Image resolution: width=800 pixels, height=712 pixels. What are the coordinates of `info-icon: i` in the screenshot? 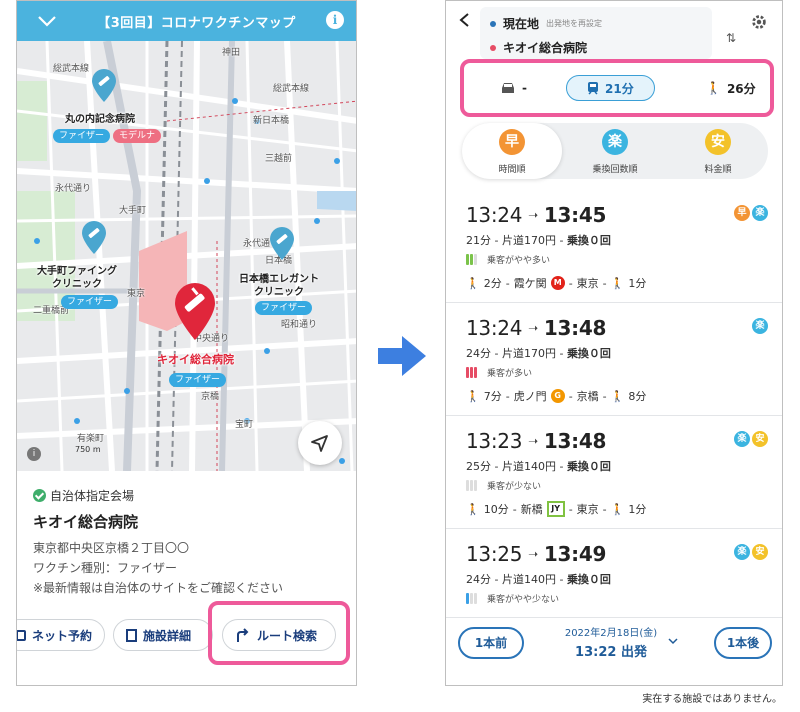 It's located at (335, 20).